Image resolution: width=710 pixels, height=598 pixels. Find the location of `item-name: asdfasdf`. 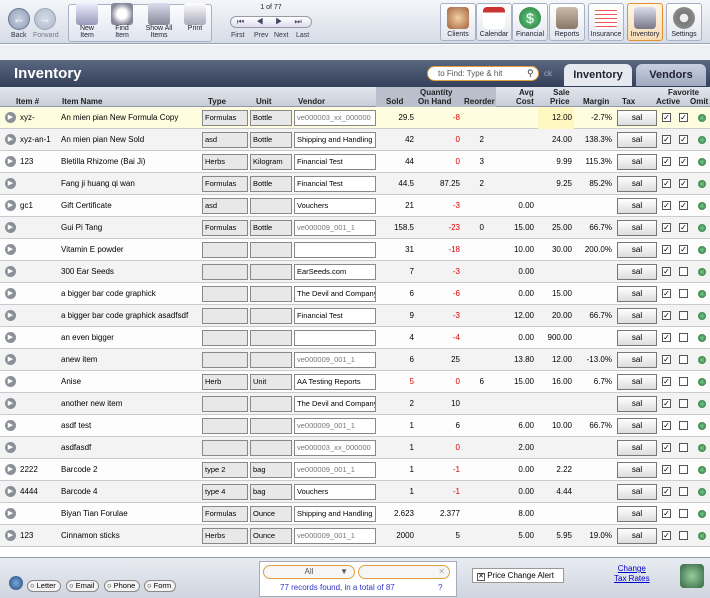

item-name: asdfasdf is located at coordinates (131, 448).